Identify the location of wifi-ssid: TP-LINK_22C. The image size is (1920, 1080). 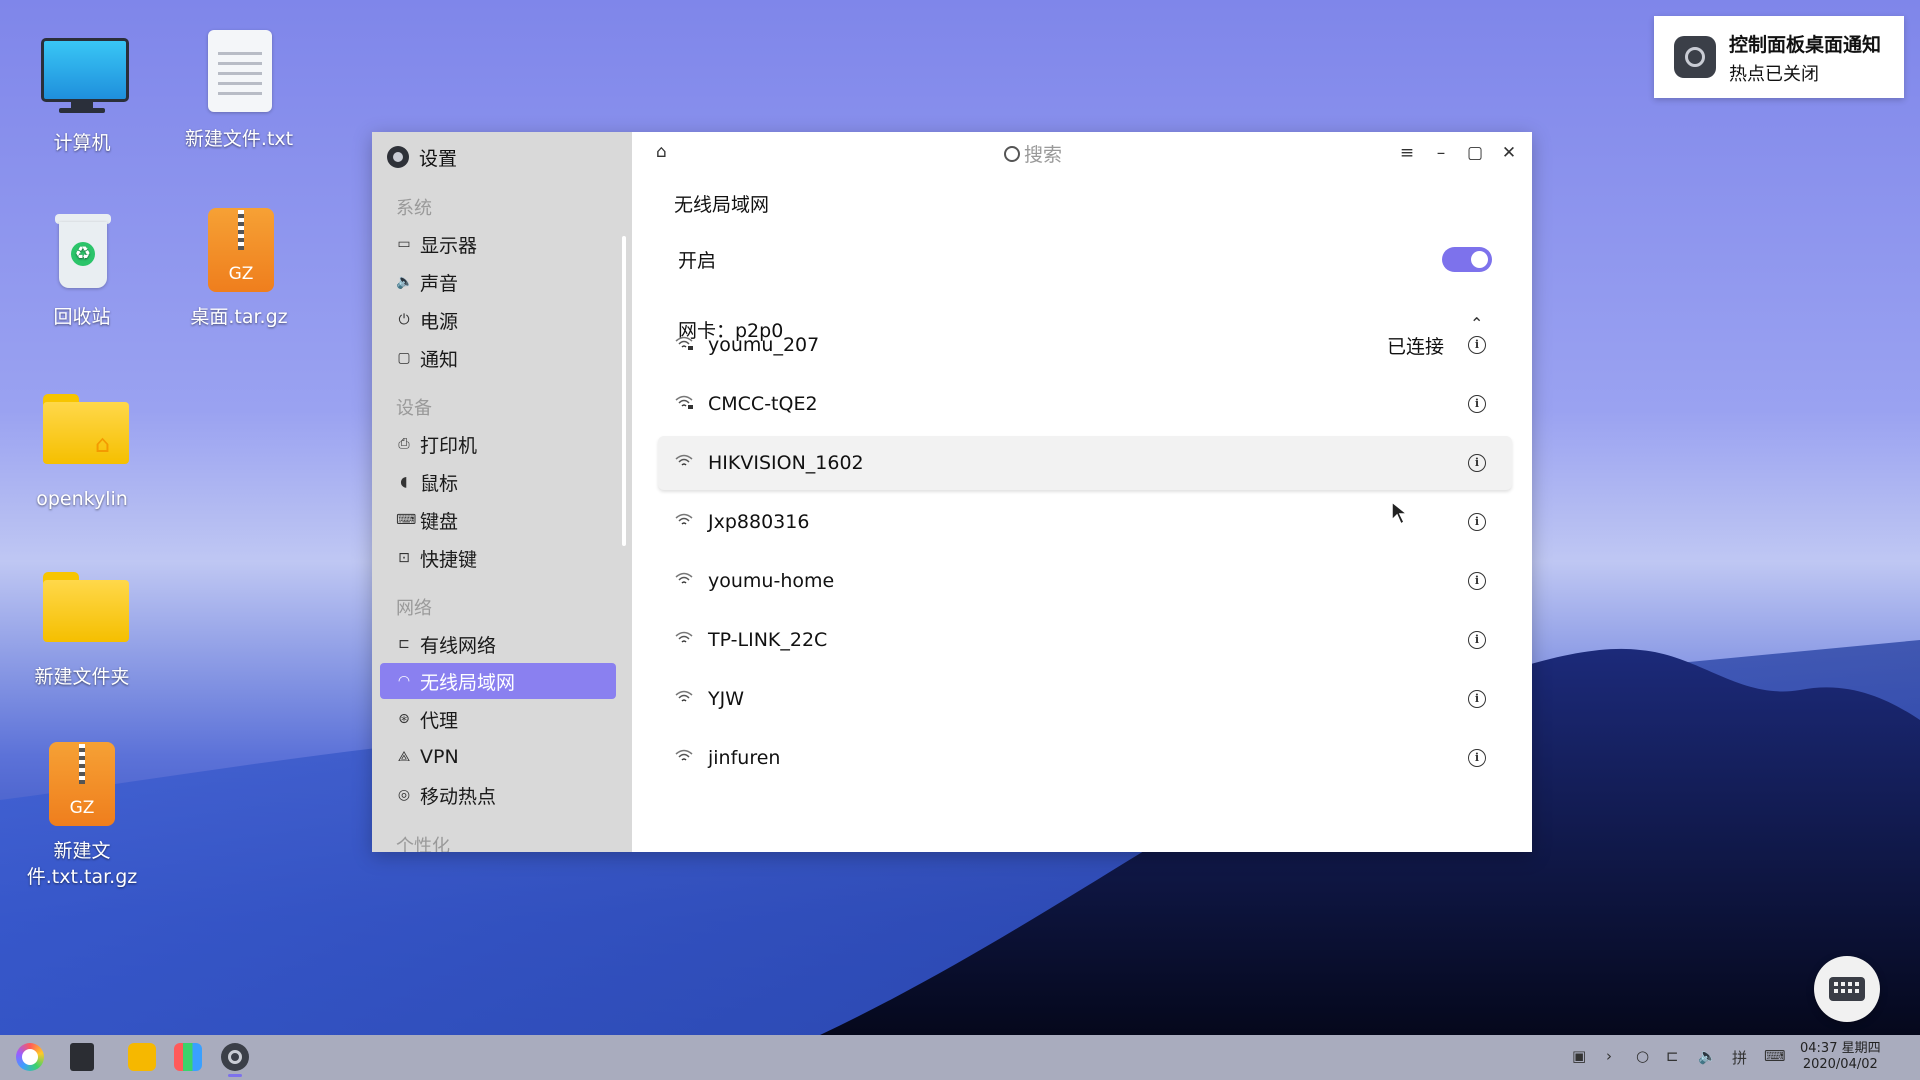
(768, 640).